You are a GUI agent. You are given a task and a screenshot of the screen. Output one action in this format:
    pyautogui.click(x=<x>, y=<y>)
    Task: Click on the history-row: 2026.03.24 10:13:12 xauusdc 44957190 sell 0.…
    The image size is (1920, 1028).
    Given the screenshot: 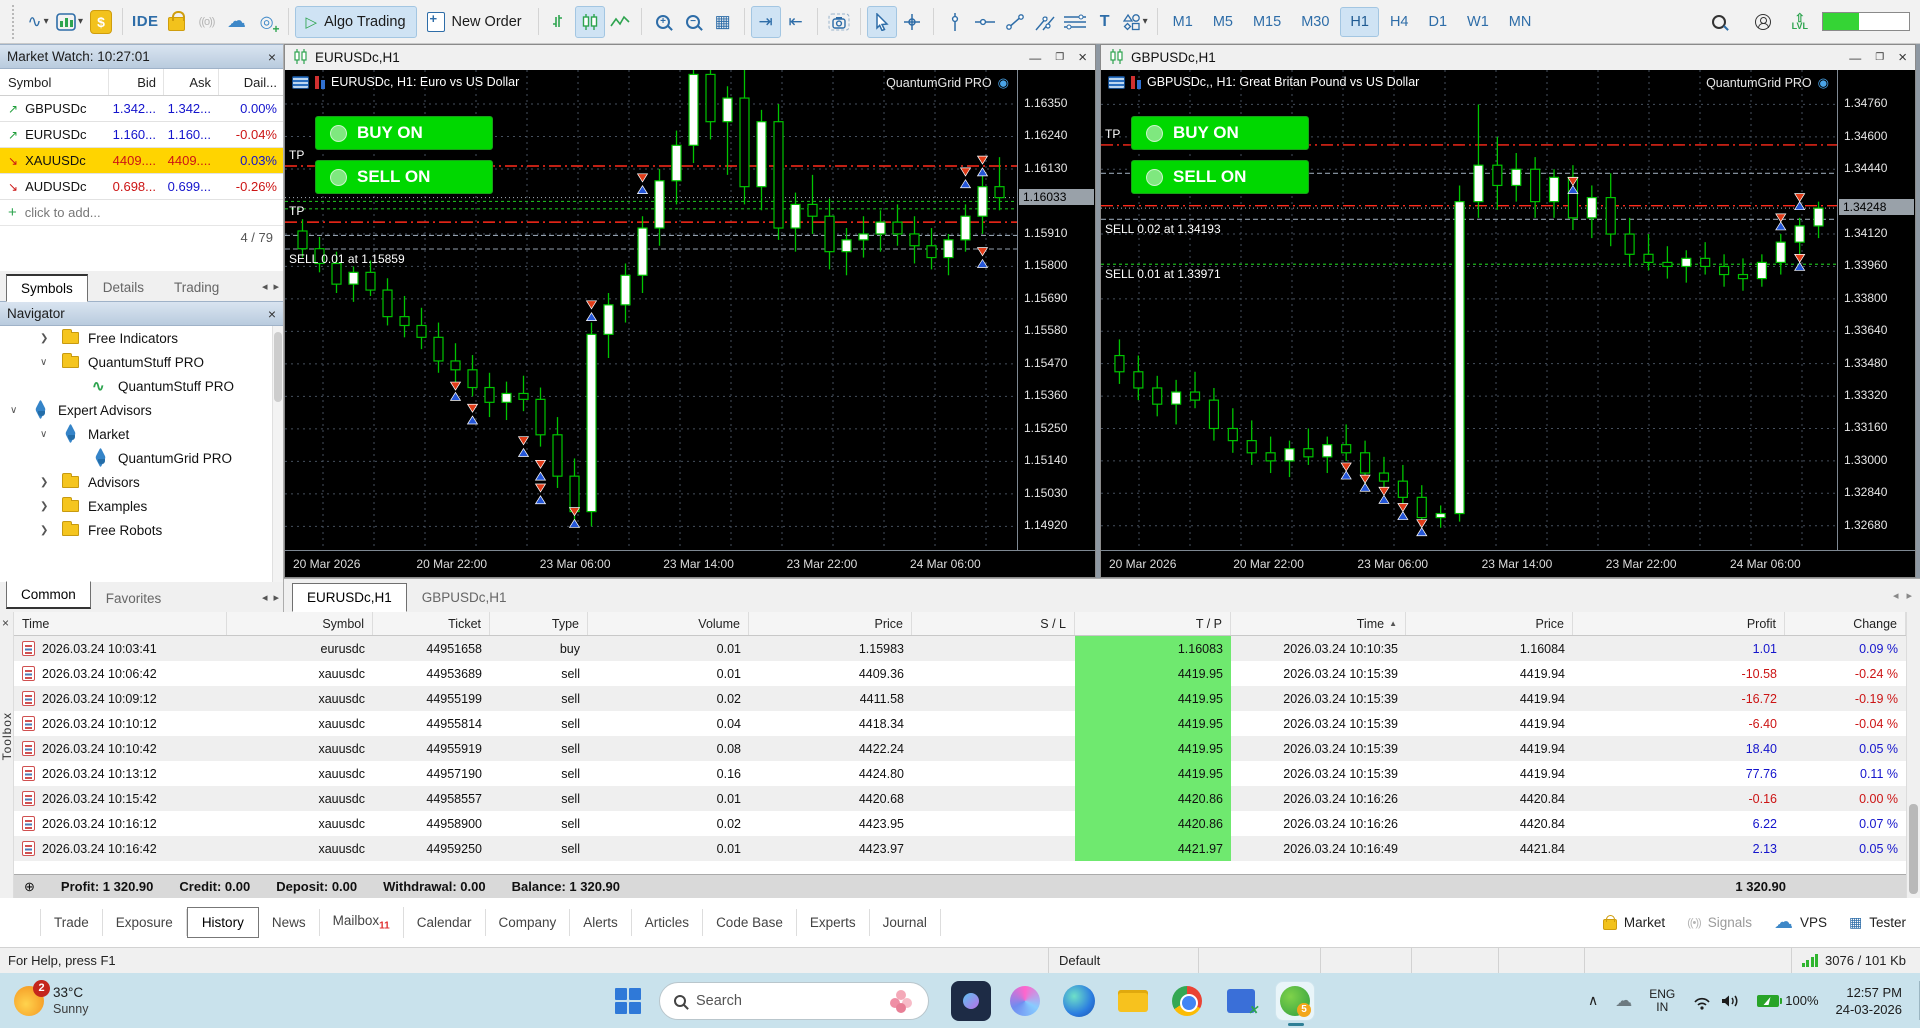 What is the action you would take?
    pyautogui.click(x=960, y=773)
    